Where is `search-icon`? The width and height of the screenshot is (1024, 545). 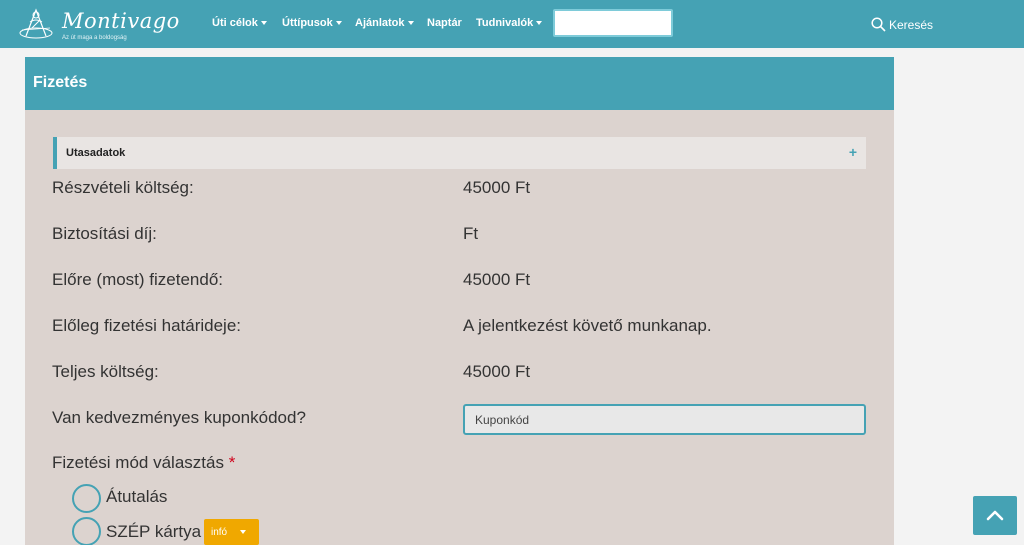
search-icon is located at coordinates (878, 24).